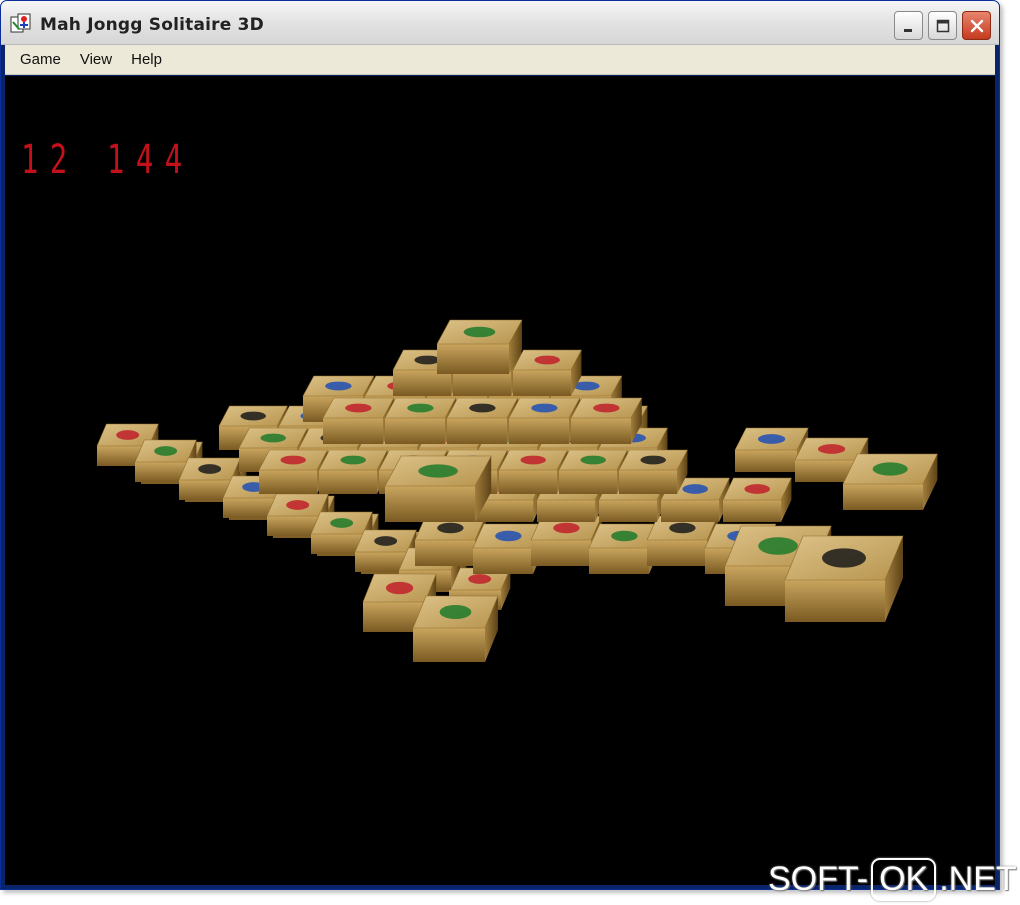 Image resolution: width=1020 pixels, height=905 pixels. Describe the element at coordinates (40, 59) in the screenshot. I see `menu-game: Game` at that location.